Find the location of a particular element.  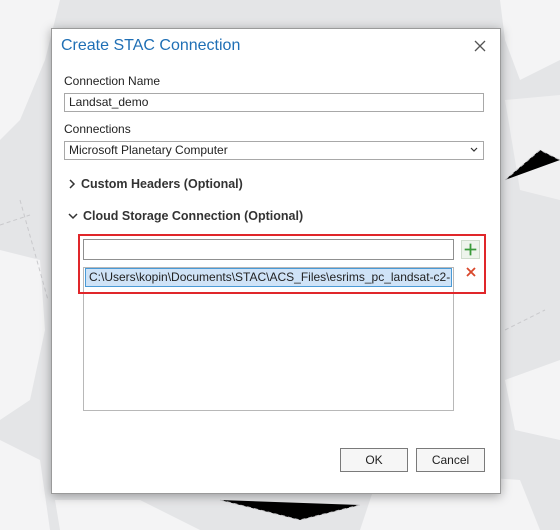

dialog-title: Create STAC Connection is located at coordinates (151, 45).